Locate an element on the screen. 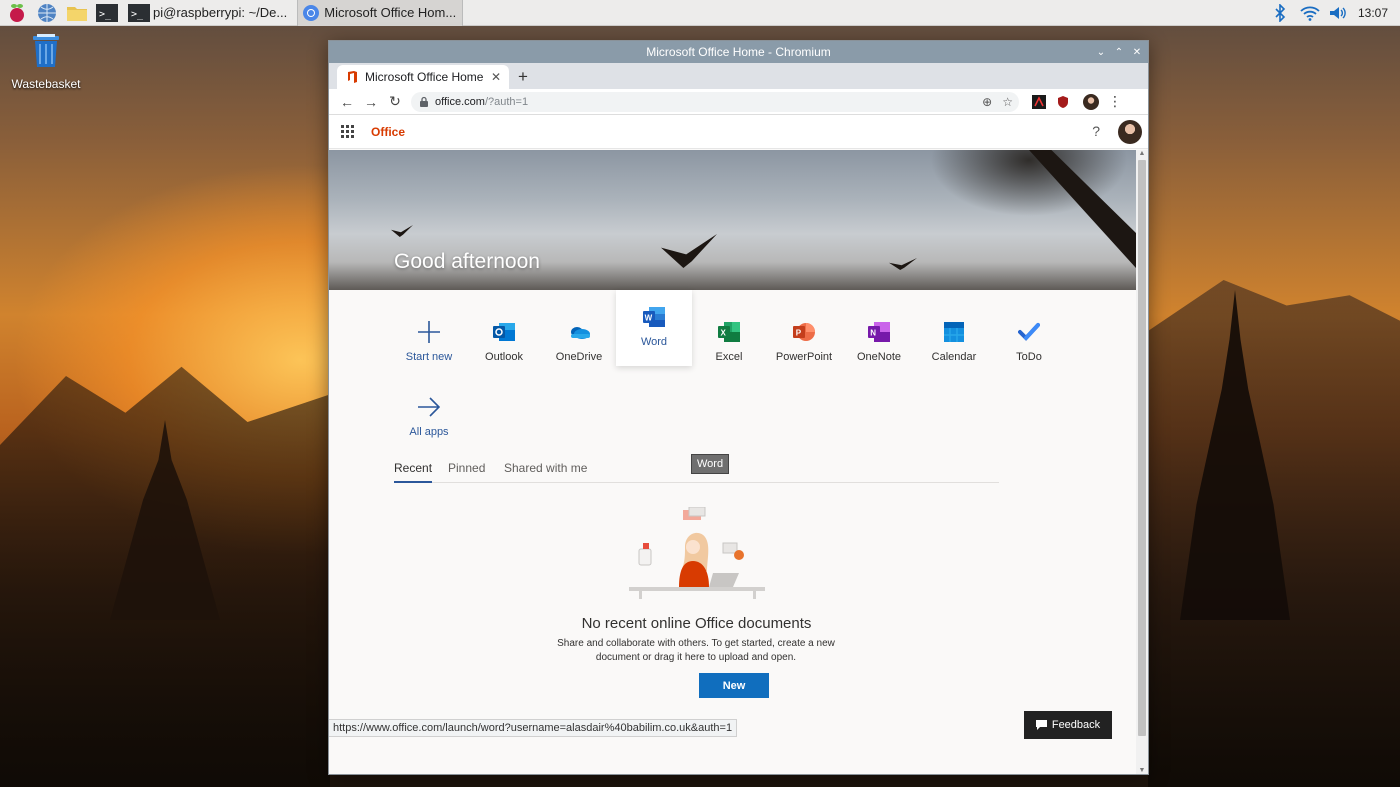 The image size is (1400, 787). account-avatar is located at coordinates (1130, 132).